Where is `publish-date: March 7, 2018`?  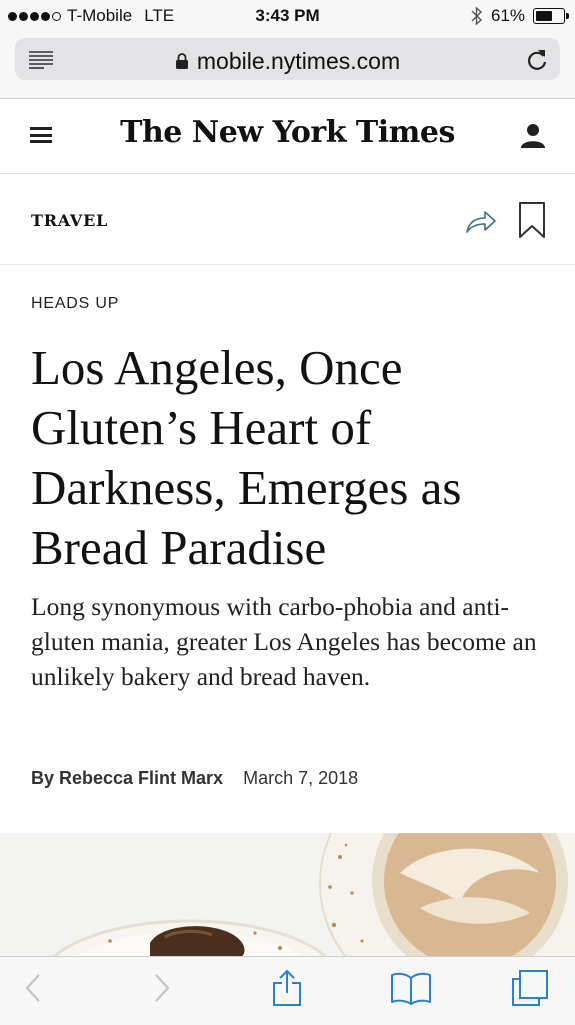 publish-date: March 7, 2018 is located at coordinates (301, 778).